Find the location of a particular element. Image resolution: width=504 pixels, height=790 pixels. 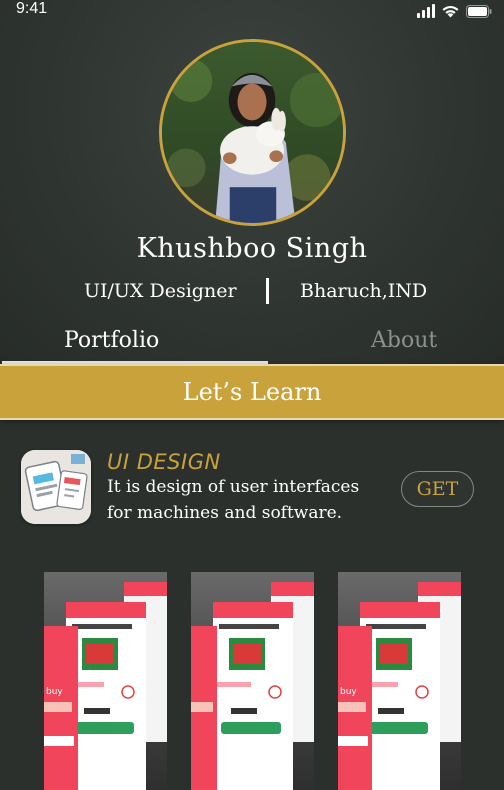

status-icons is located at coordinates (454, 11).